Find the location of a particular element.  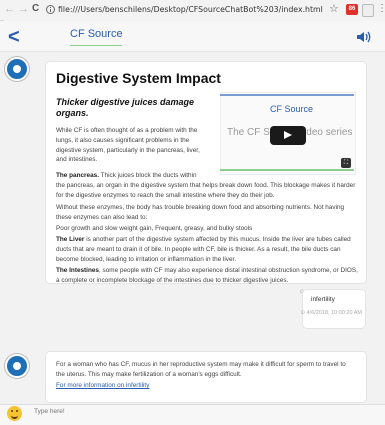

app-logo: CF Source is located at coordinates (96, 34).